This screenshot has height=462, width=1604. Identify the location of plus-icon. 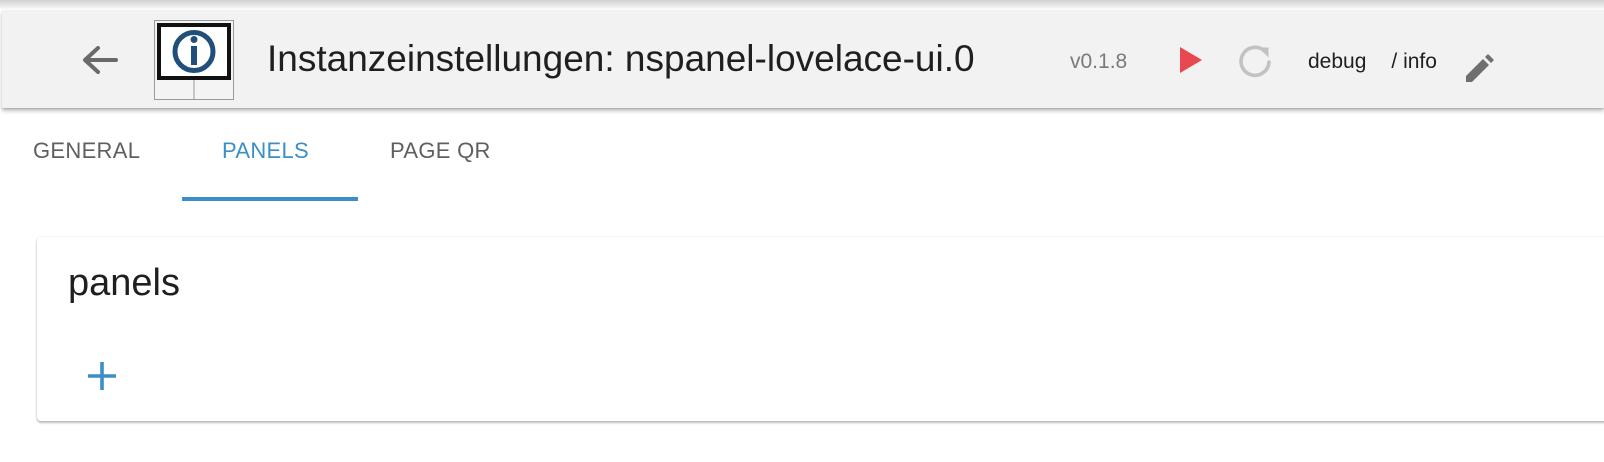
(102, 376).